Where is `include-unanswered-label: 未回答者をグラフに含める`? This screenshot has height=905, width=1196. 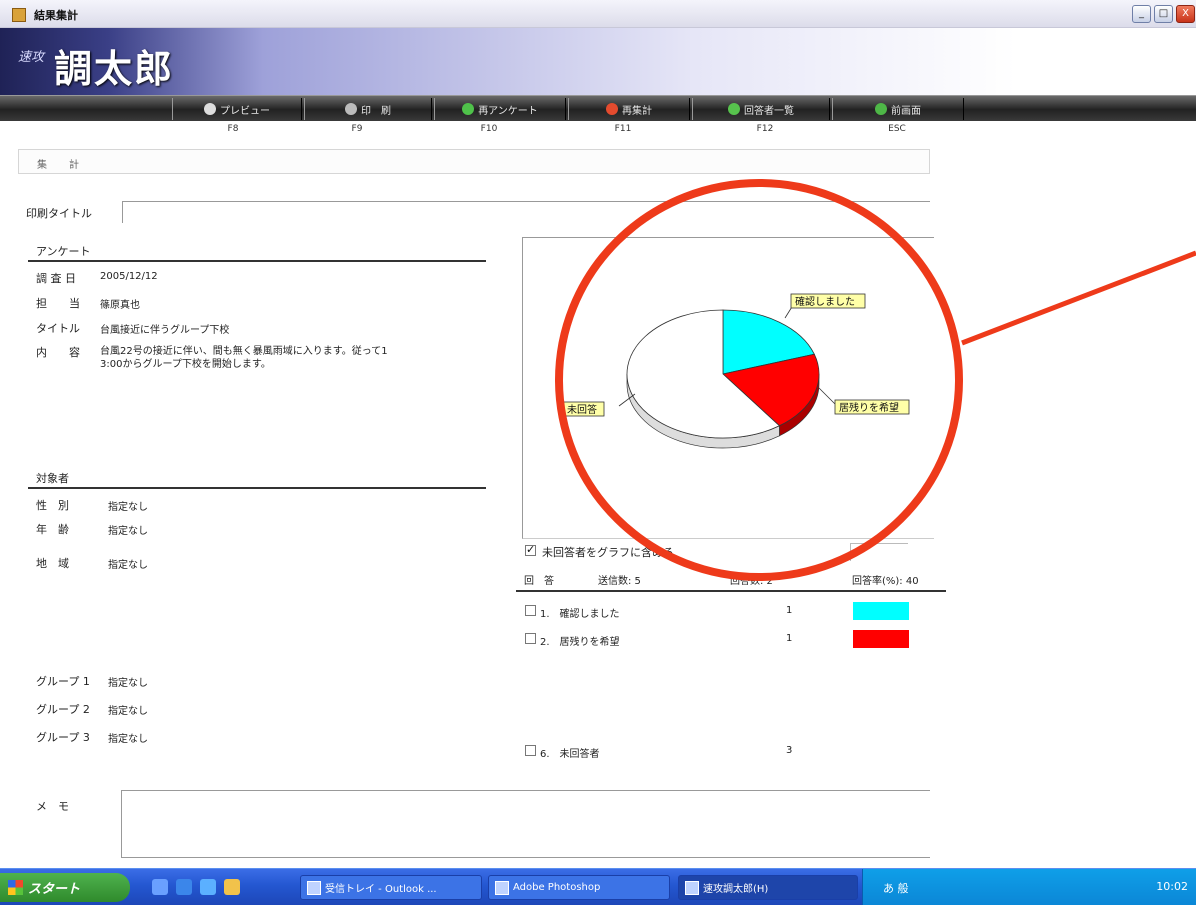 include-unanswered-label: 未回答者をグラフに含める is located at coordinates (608, 552).